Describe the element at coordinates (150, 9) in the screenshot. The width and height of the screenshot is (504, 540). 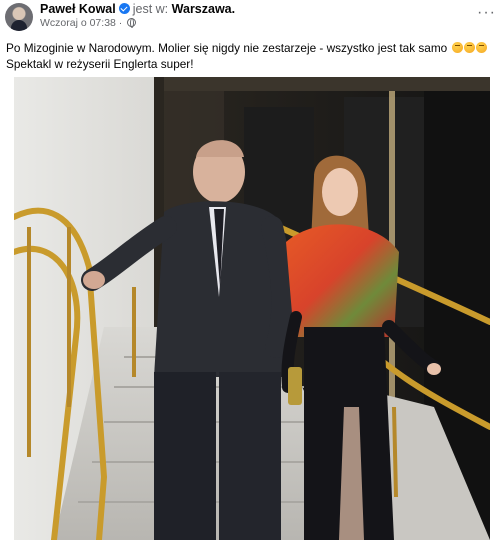
I see `location-prefix: jest w:` at that location.